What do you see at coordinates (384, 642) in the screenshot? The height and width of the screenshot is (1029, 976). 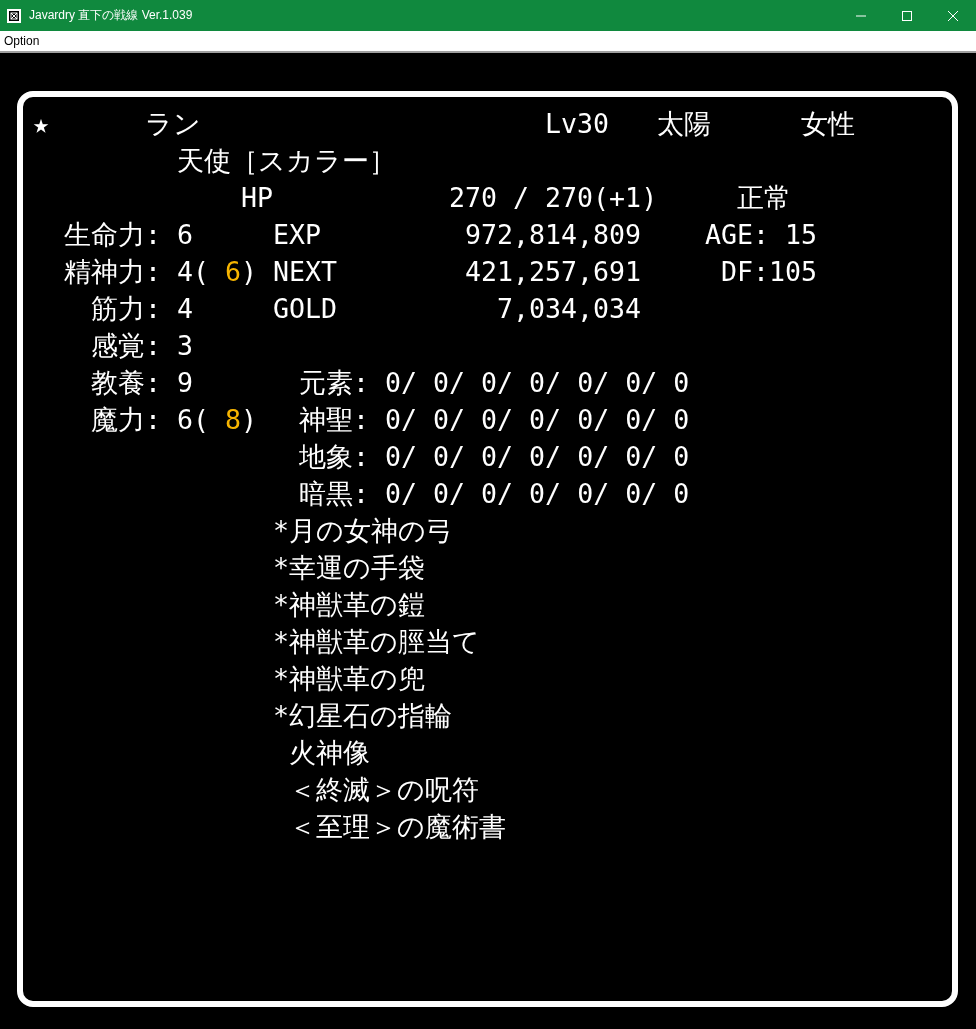 I see `item-name: 神獣革の脛当て` at bounding box center [384, 642].